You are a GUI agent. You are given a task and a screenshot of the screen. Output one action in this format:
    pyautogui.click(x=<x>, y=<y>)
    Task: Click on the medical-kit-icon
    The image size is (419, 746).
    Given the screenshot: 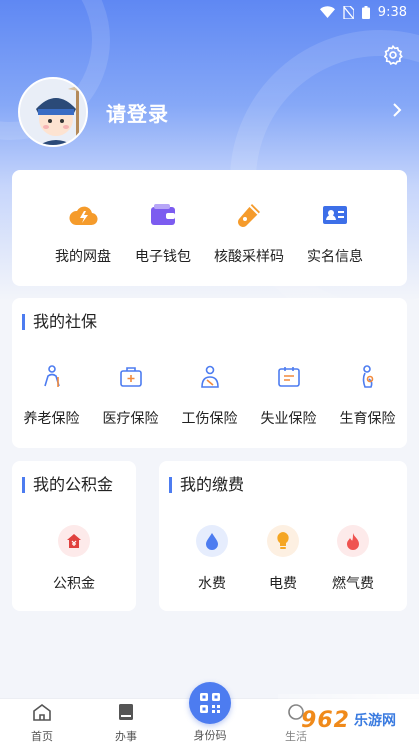 What is the action you would take?
    pyautogui.click(x=131, y=377)
    